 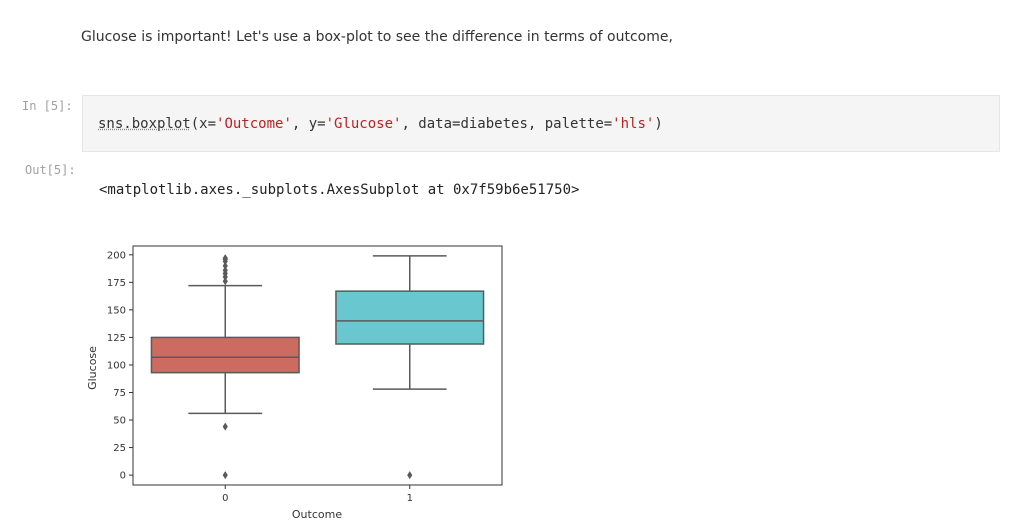 What do you see at coordinates (144, 124) in the screenshot?
I see `code-function: sns.boxplot` at bounding box center [144, 124].